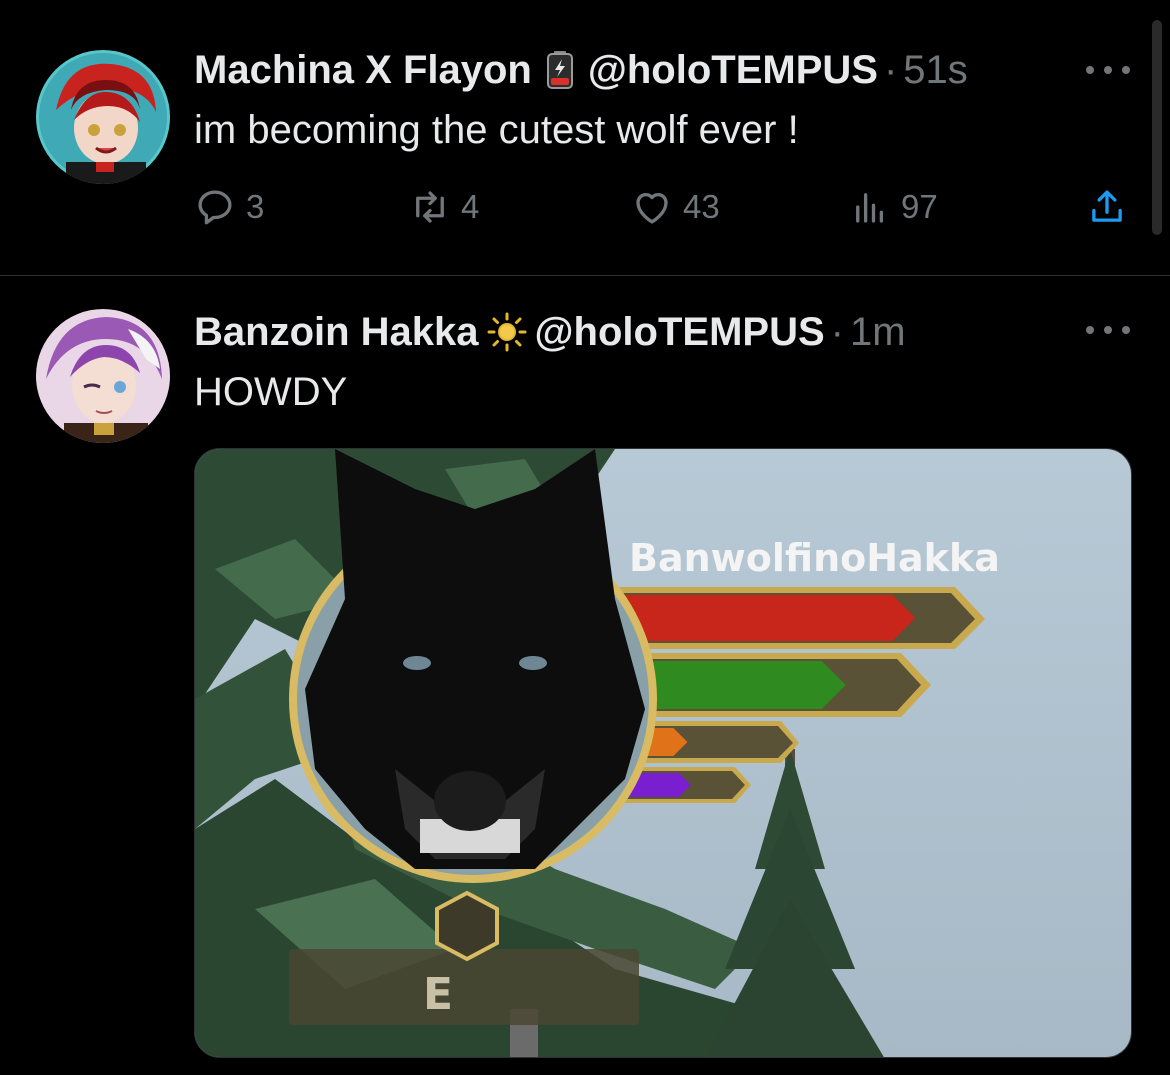 The image size is (1170, 1075). What do you see at coordinates (701, 206) in the screenshot?
I see `like-count: 43` at bounding box center [701, 206].